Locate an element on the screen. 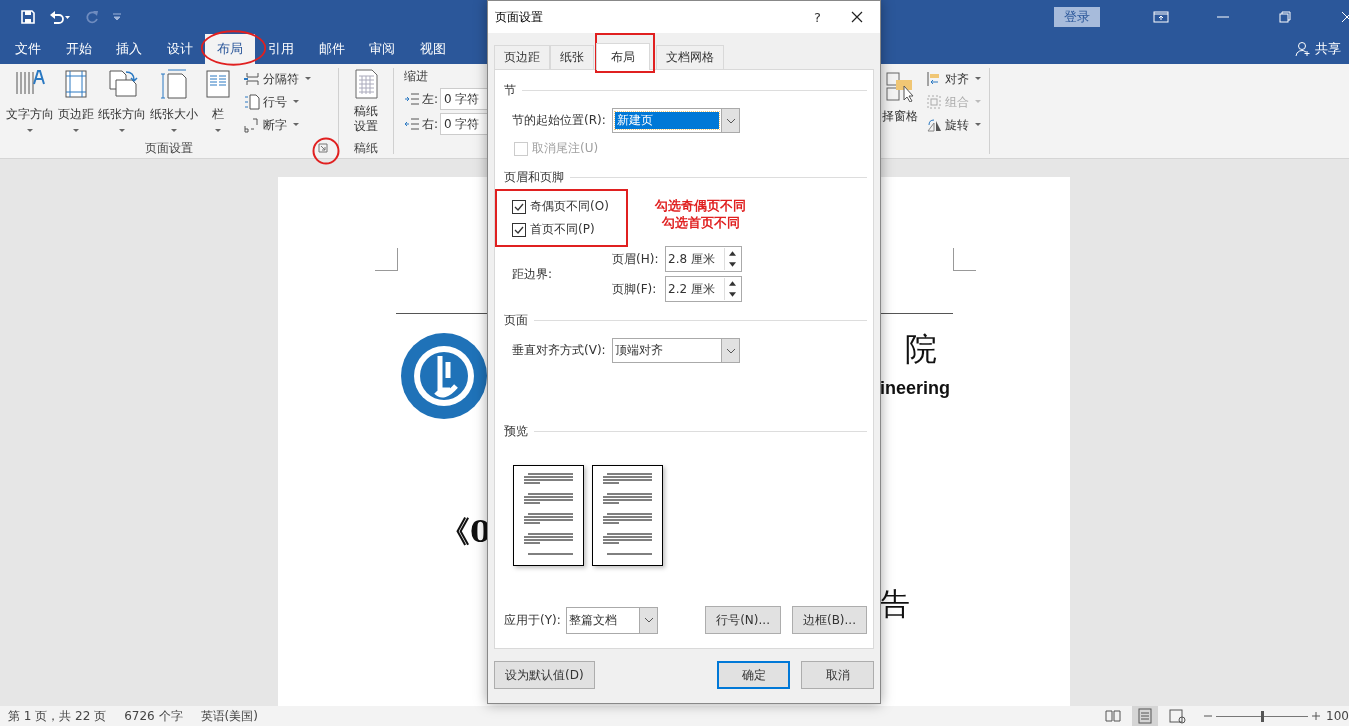 Image resolution: width=1349 pixels, height=726 pixels. ribbon-tab: 开始 is located at coordinates (78, 49).